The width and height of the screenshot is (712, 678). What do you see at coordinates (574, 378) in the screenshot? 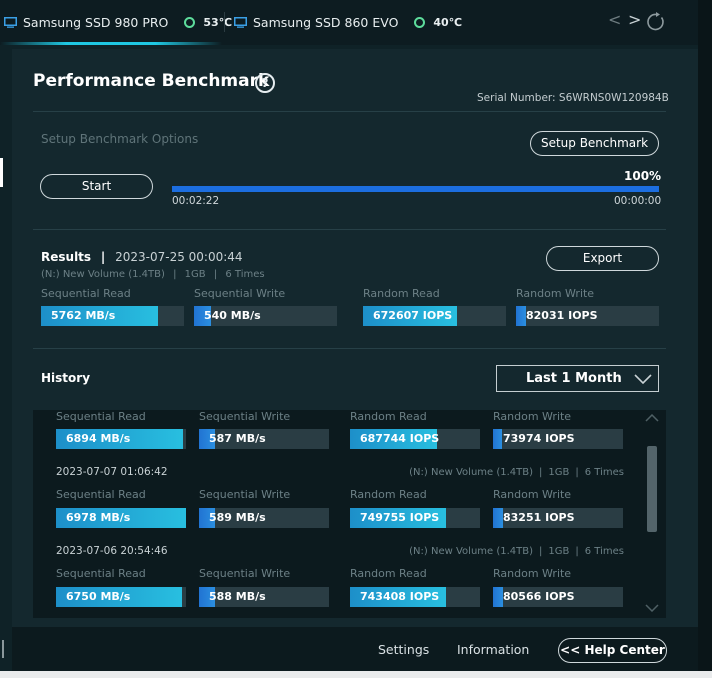
I see `history-filter-value: Last 1 Month` at bounding box center [574, 378].